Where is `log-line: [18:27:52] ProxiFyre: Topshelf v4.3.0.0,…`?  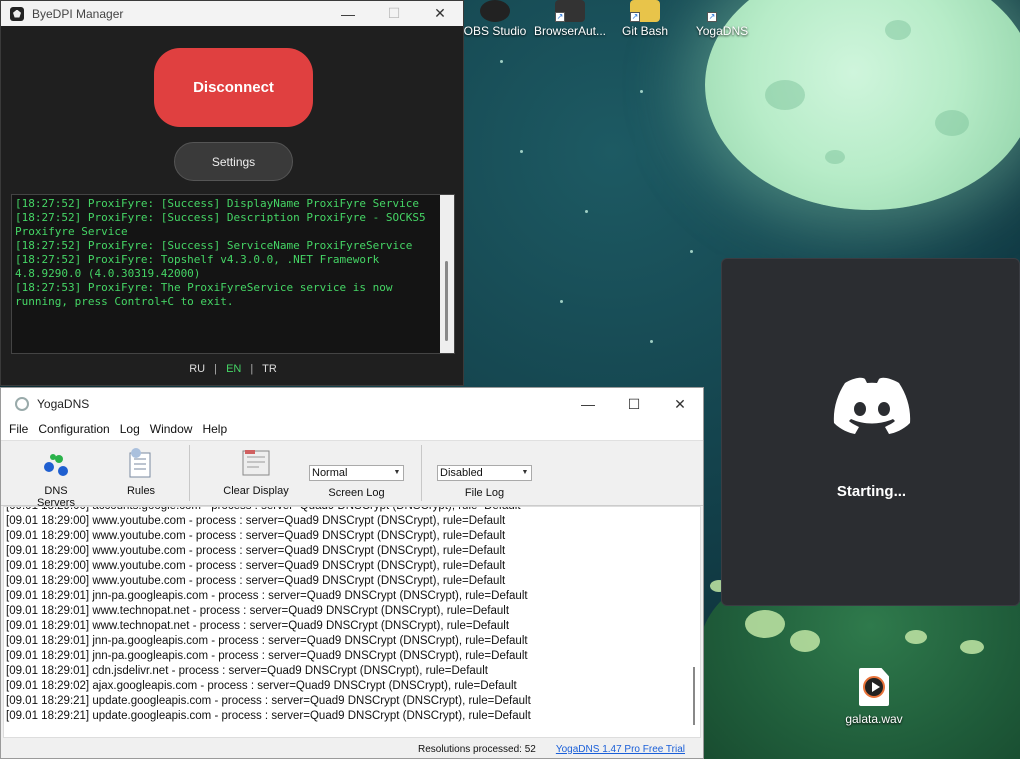
log-line: [18:27:52] ProxiFyre: Topshelf v4.3.0.0,… is located at coordinates (200, 266).